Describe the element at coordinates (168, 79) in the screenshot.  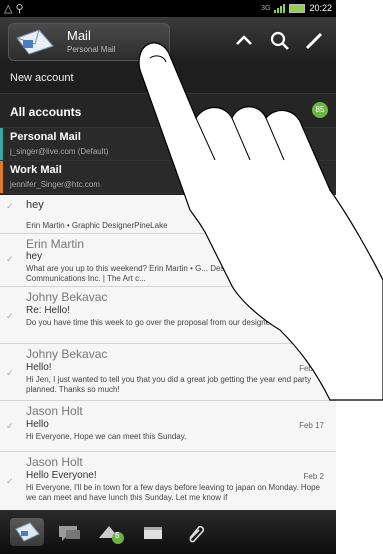
I see `new-account-item: New account` at that location.